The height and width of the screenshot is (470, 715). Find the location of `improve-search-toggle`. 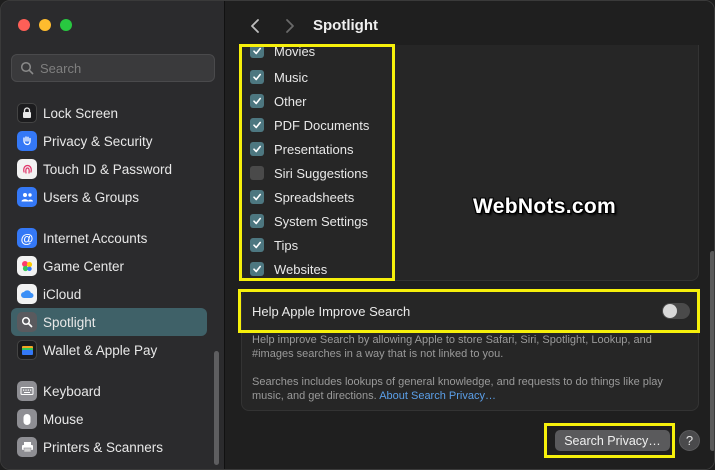

improve-search-toggle is located at coordinates (676, 311).